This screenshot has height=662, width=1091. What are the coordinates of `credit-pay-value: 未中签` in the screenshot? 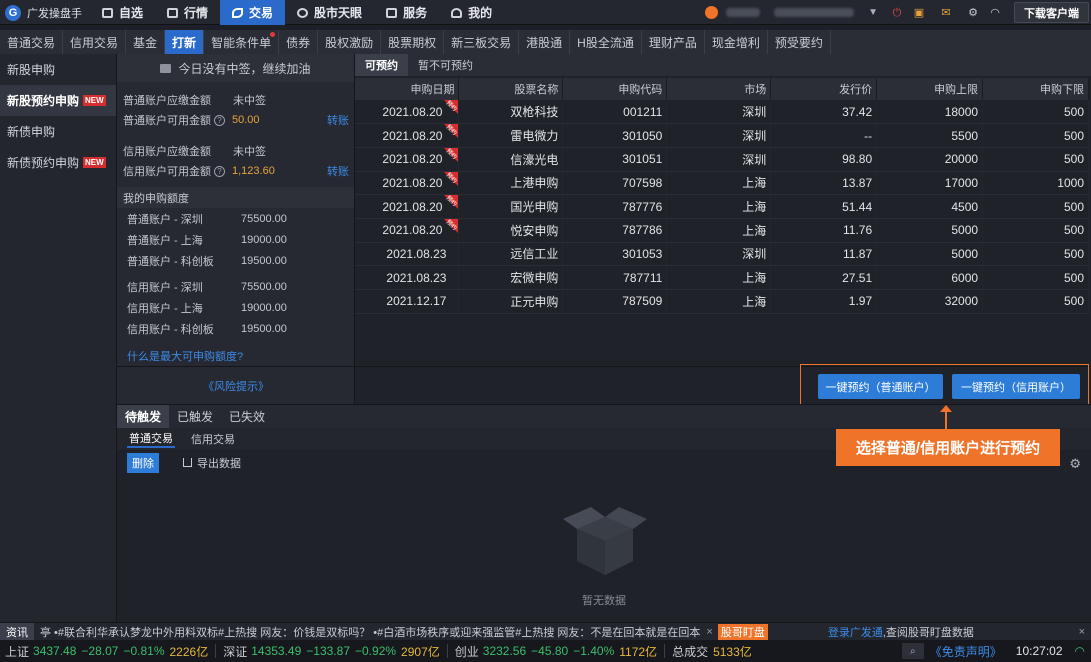 It's located at (249, 152).